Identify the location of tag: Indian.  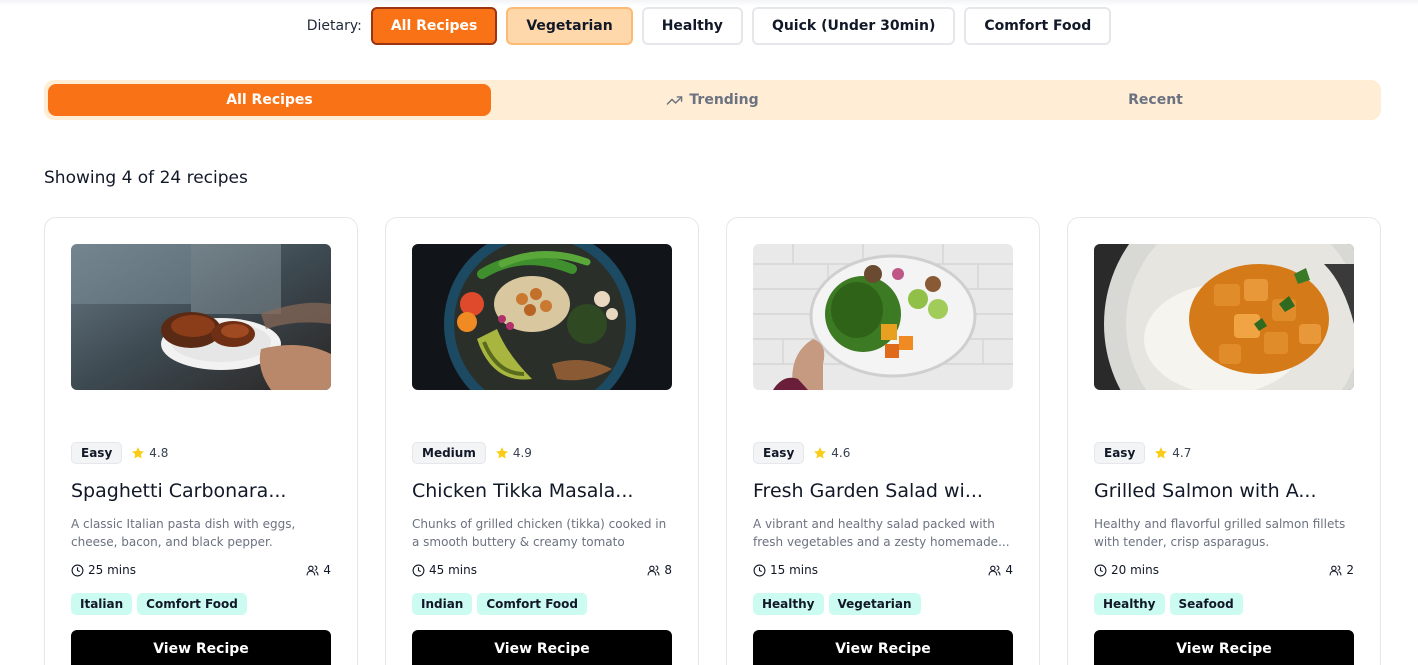
(442, 604).